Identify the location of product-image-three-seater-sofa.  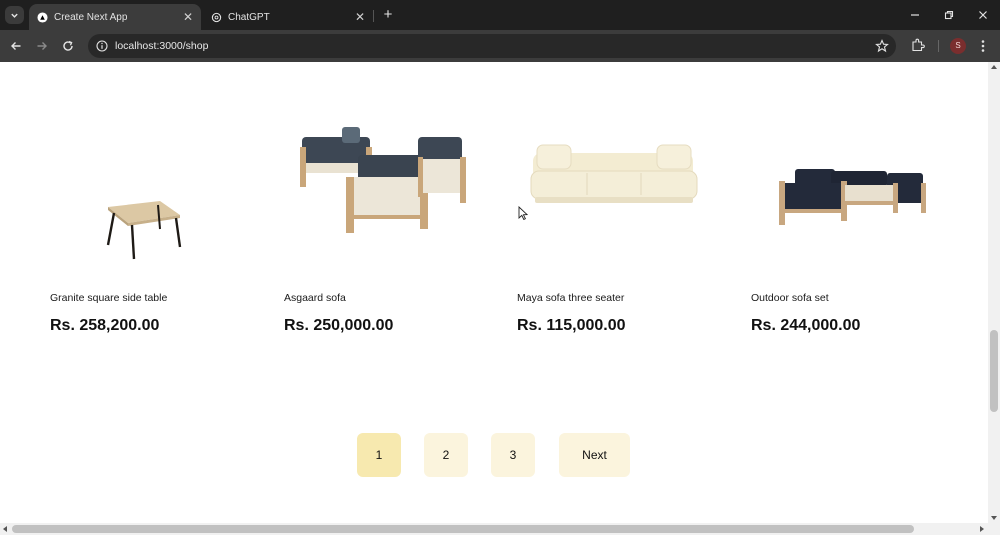
(617, 192).